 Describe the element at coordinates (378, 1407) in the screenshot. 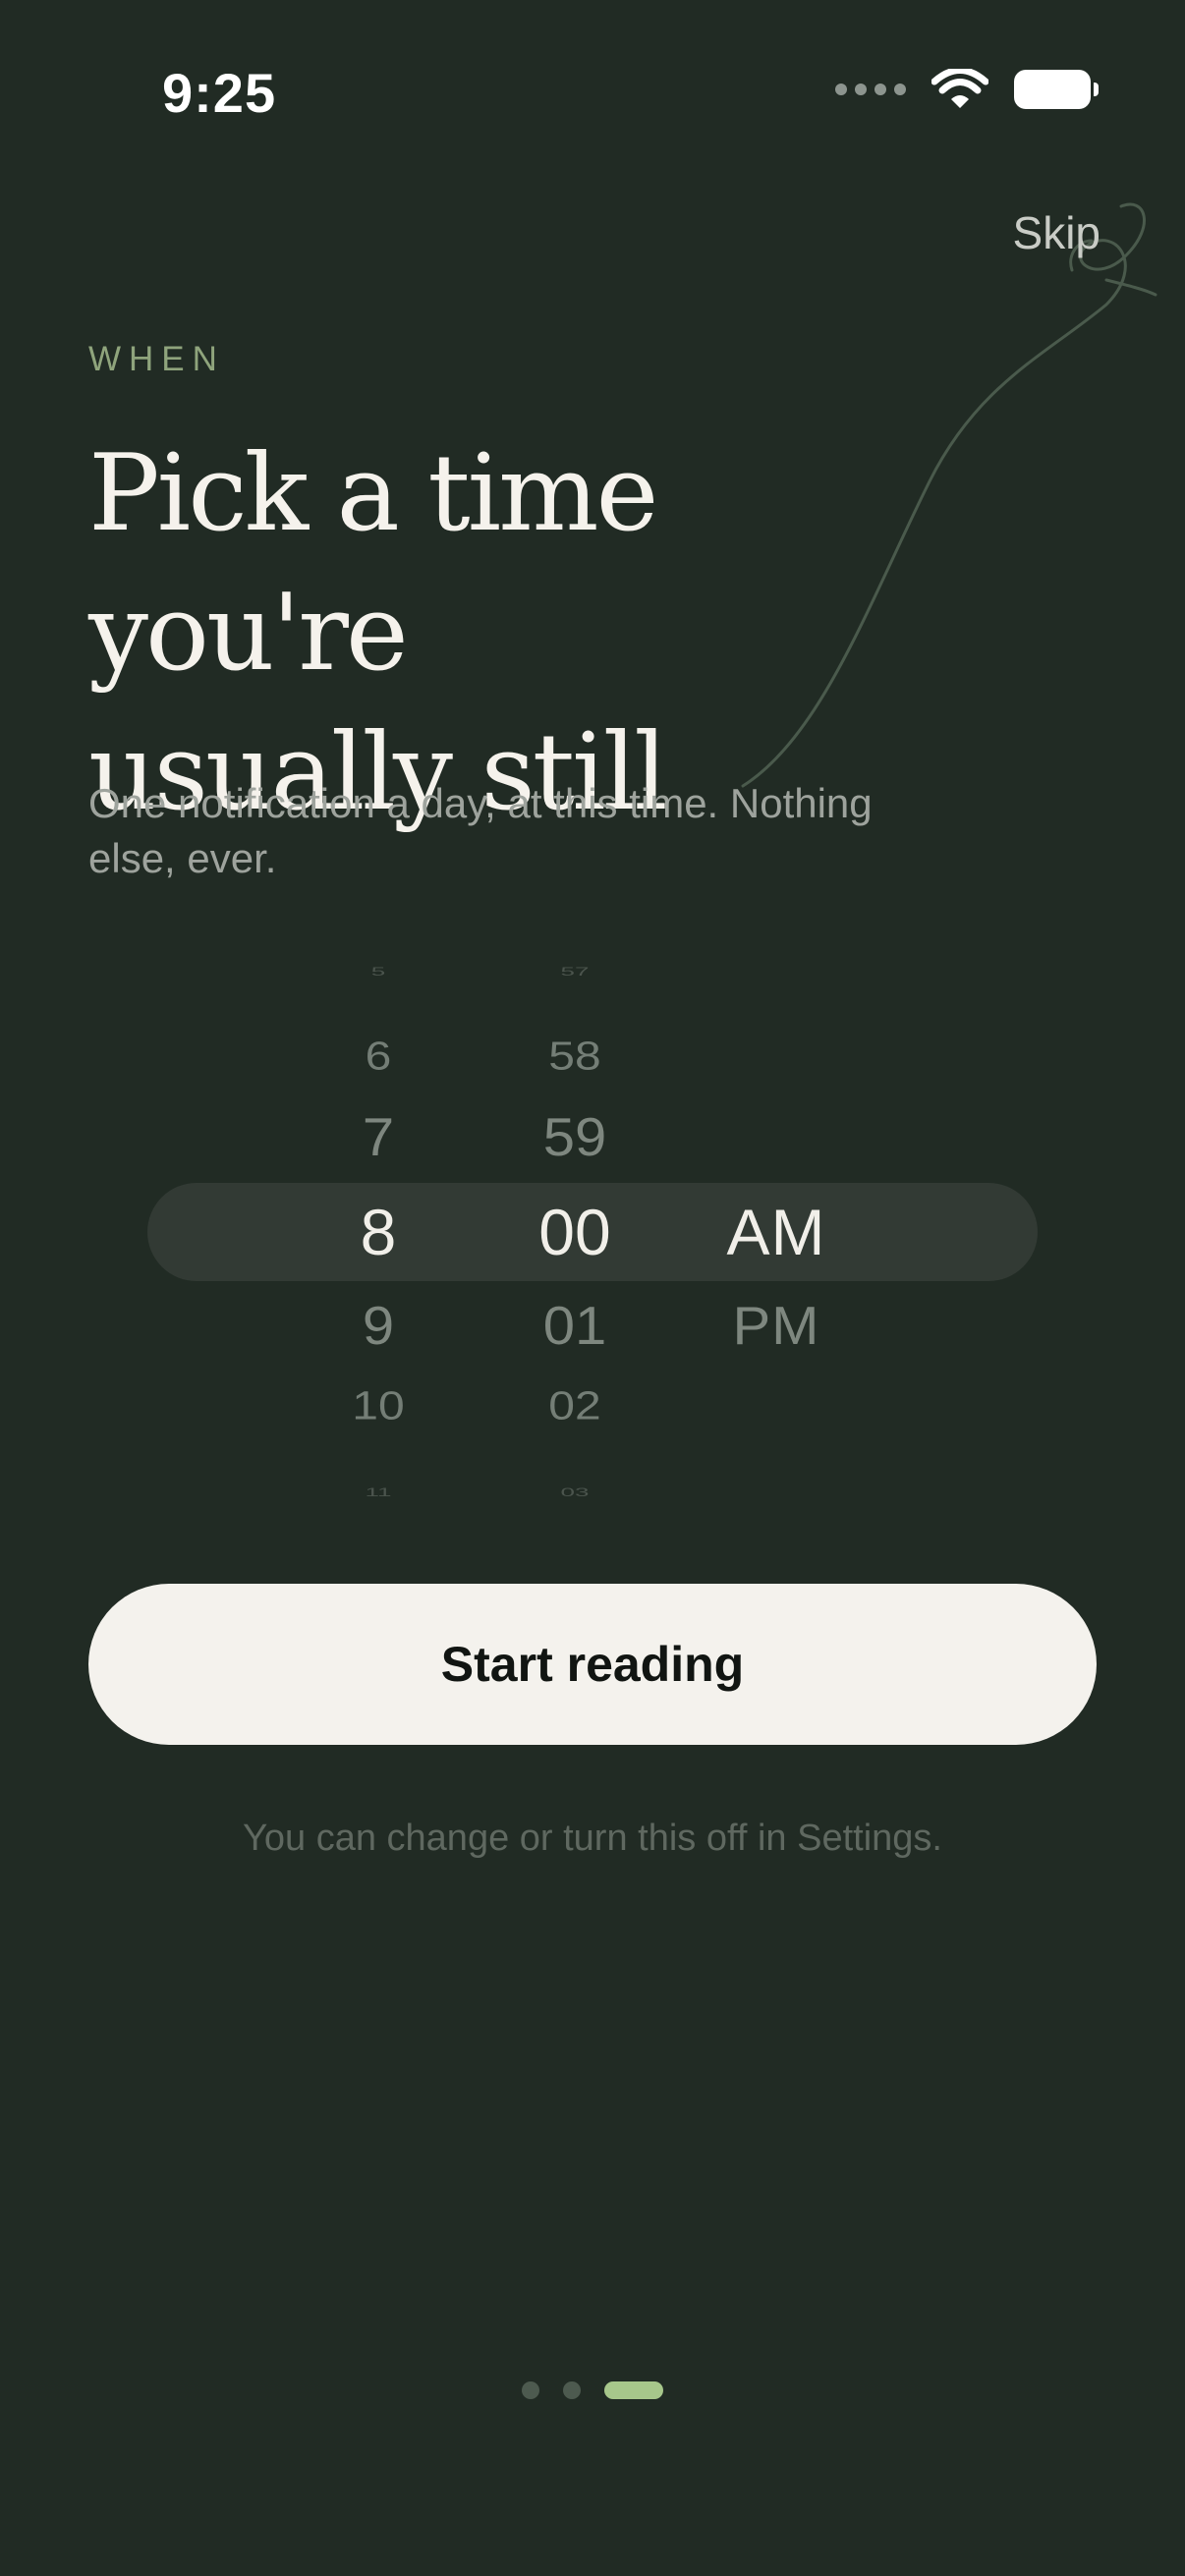

I see `hour-option: 10` at that location.